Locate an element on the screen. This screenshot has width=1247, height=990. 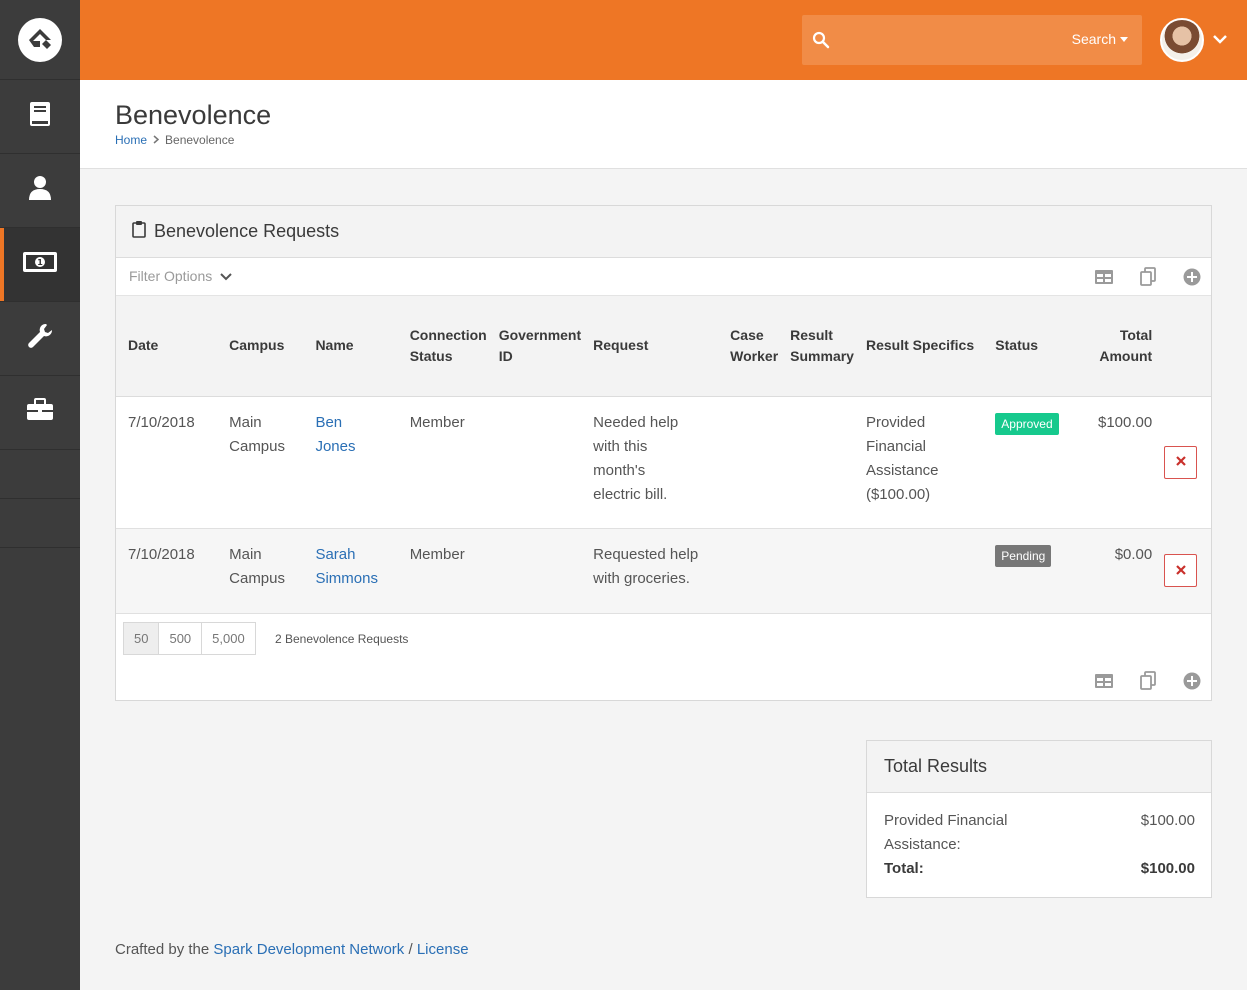
page-size-50: 50 is located at coordinates (141, 638).